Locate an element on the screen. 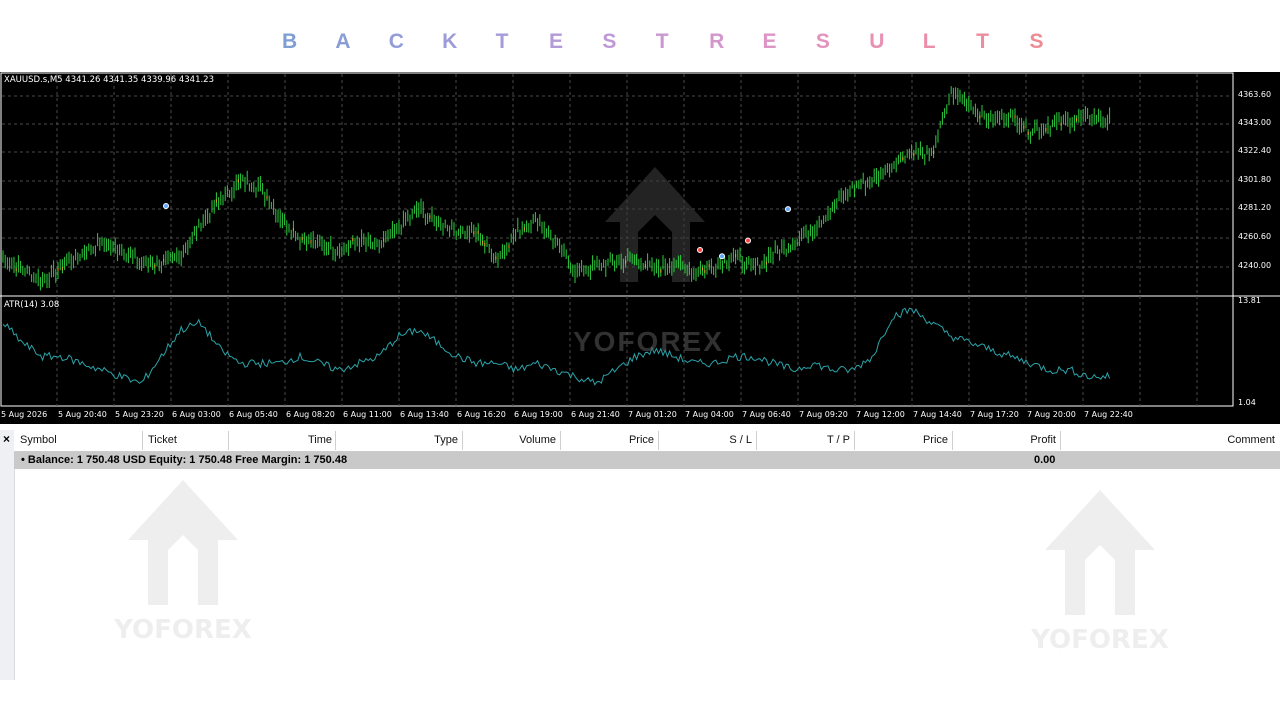 This screenshot has width=1280, height=720. time-axis-label: 6 Aug 21:40 is located at coordinates (595, 414).